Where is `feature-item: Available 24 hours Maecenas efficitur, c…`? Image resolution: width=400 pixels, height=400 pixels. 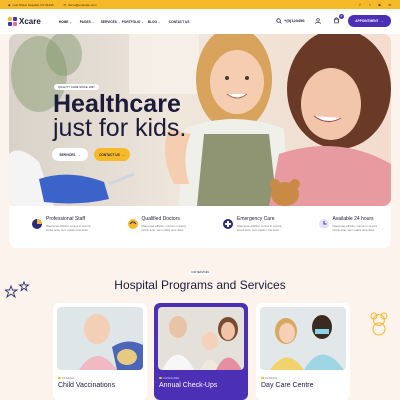 feature-item: Available 24 hours Maecenas efficitur, c… is located at coordinates (344, 227).